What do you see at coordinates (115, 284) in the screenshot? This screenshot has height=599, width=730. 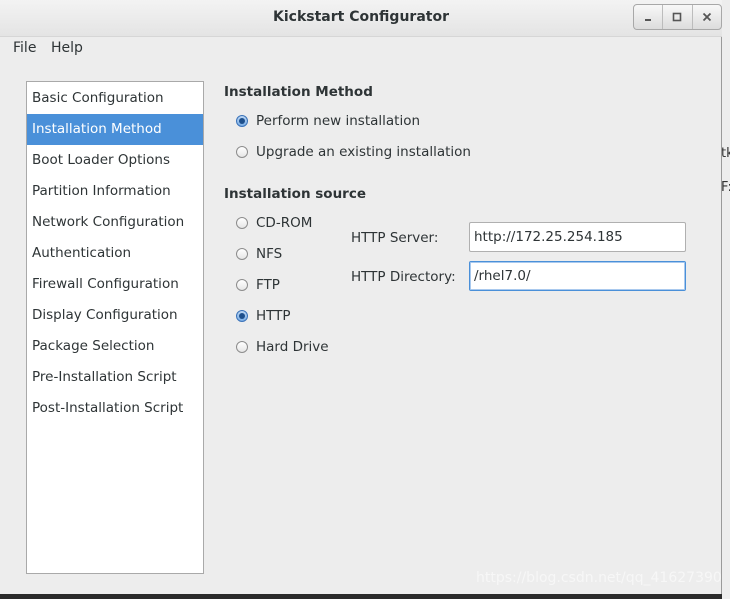 I see `sidebar-item-firewall-configuration: Firewall Configuration` at bounding box center [115, 284].